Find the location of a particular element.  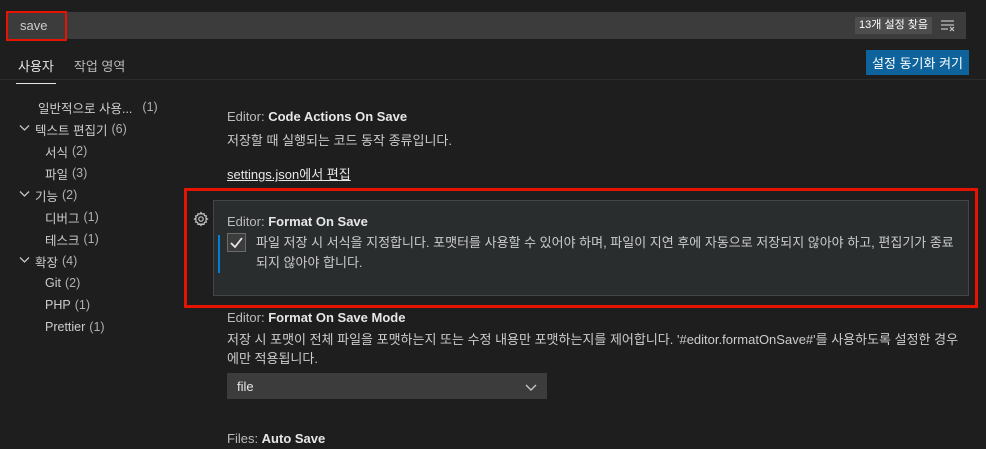

toc-item-label: 디버그 is located at coordinates (62, 218).